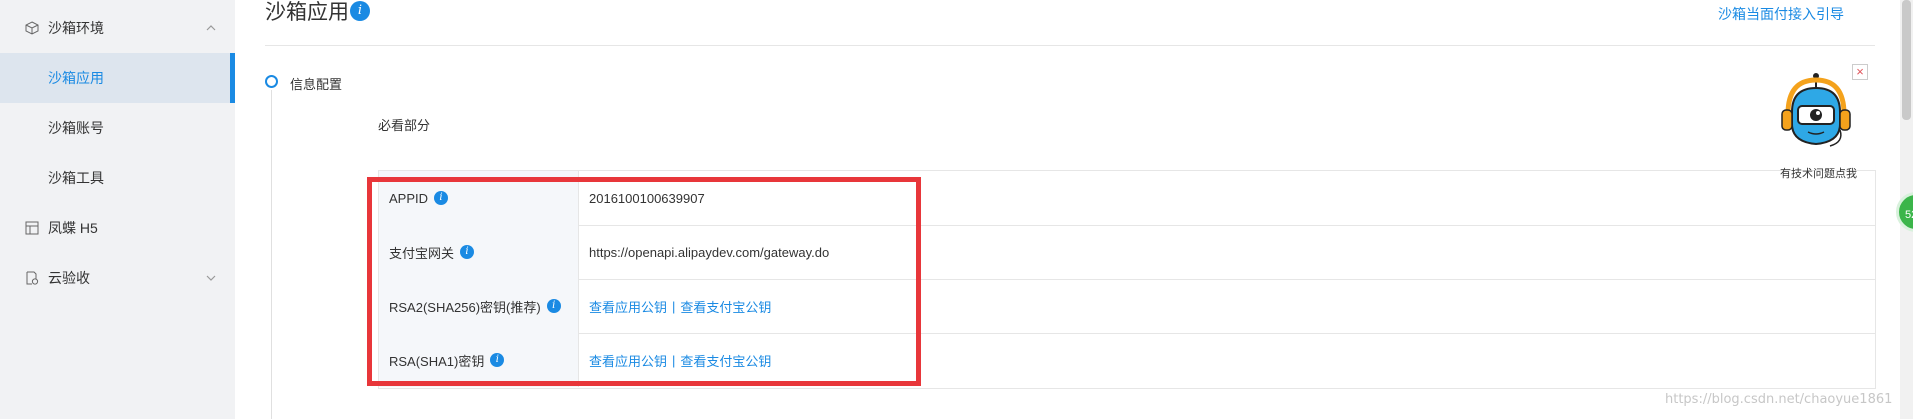 The width and height of the screenshot is (1913, 419). I want to click on floating-badge: 52, so click(1904, 212).